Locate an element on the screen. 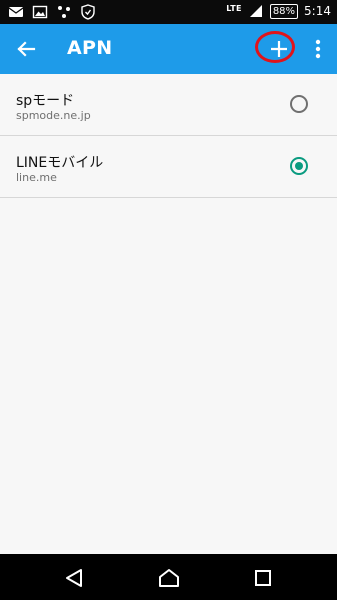 This screenshot has height=600, width=337. more-vertical-icon is located at coordinates (318, 49).